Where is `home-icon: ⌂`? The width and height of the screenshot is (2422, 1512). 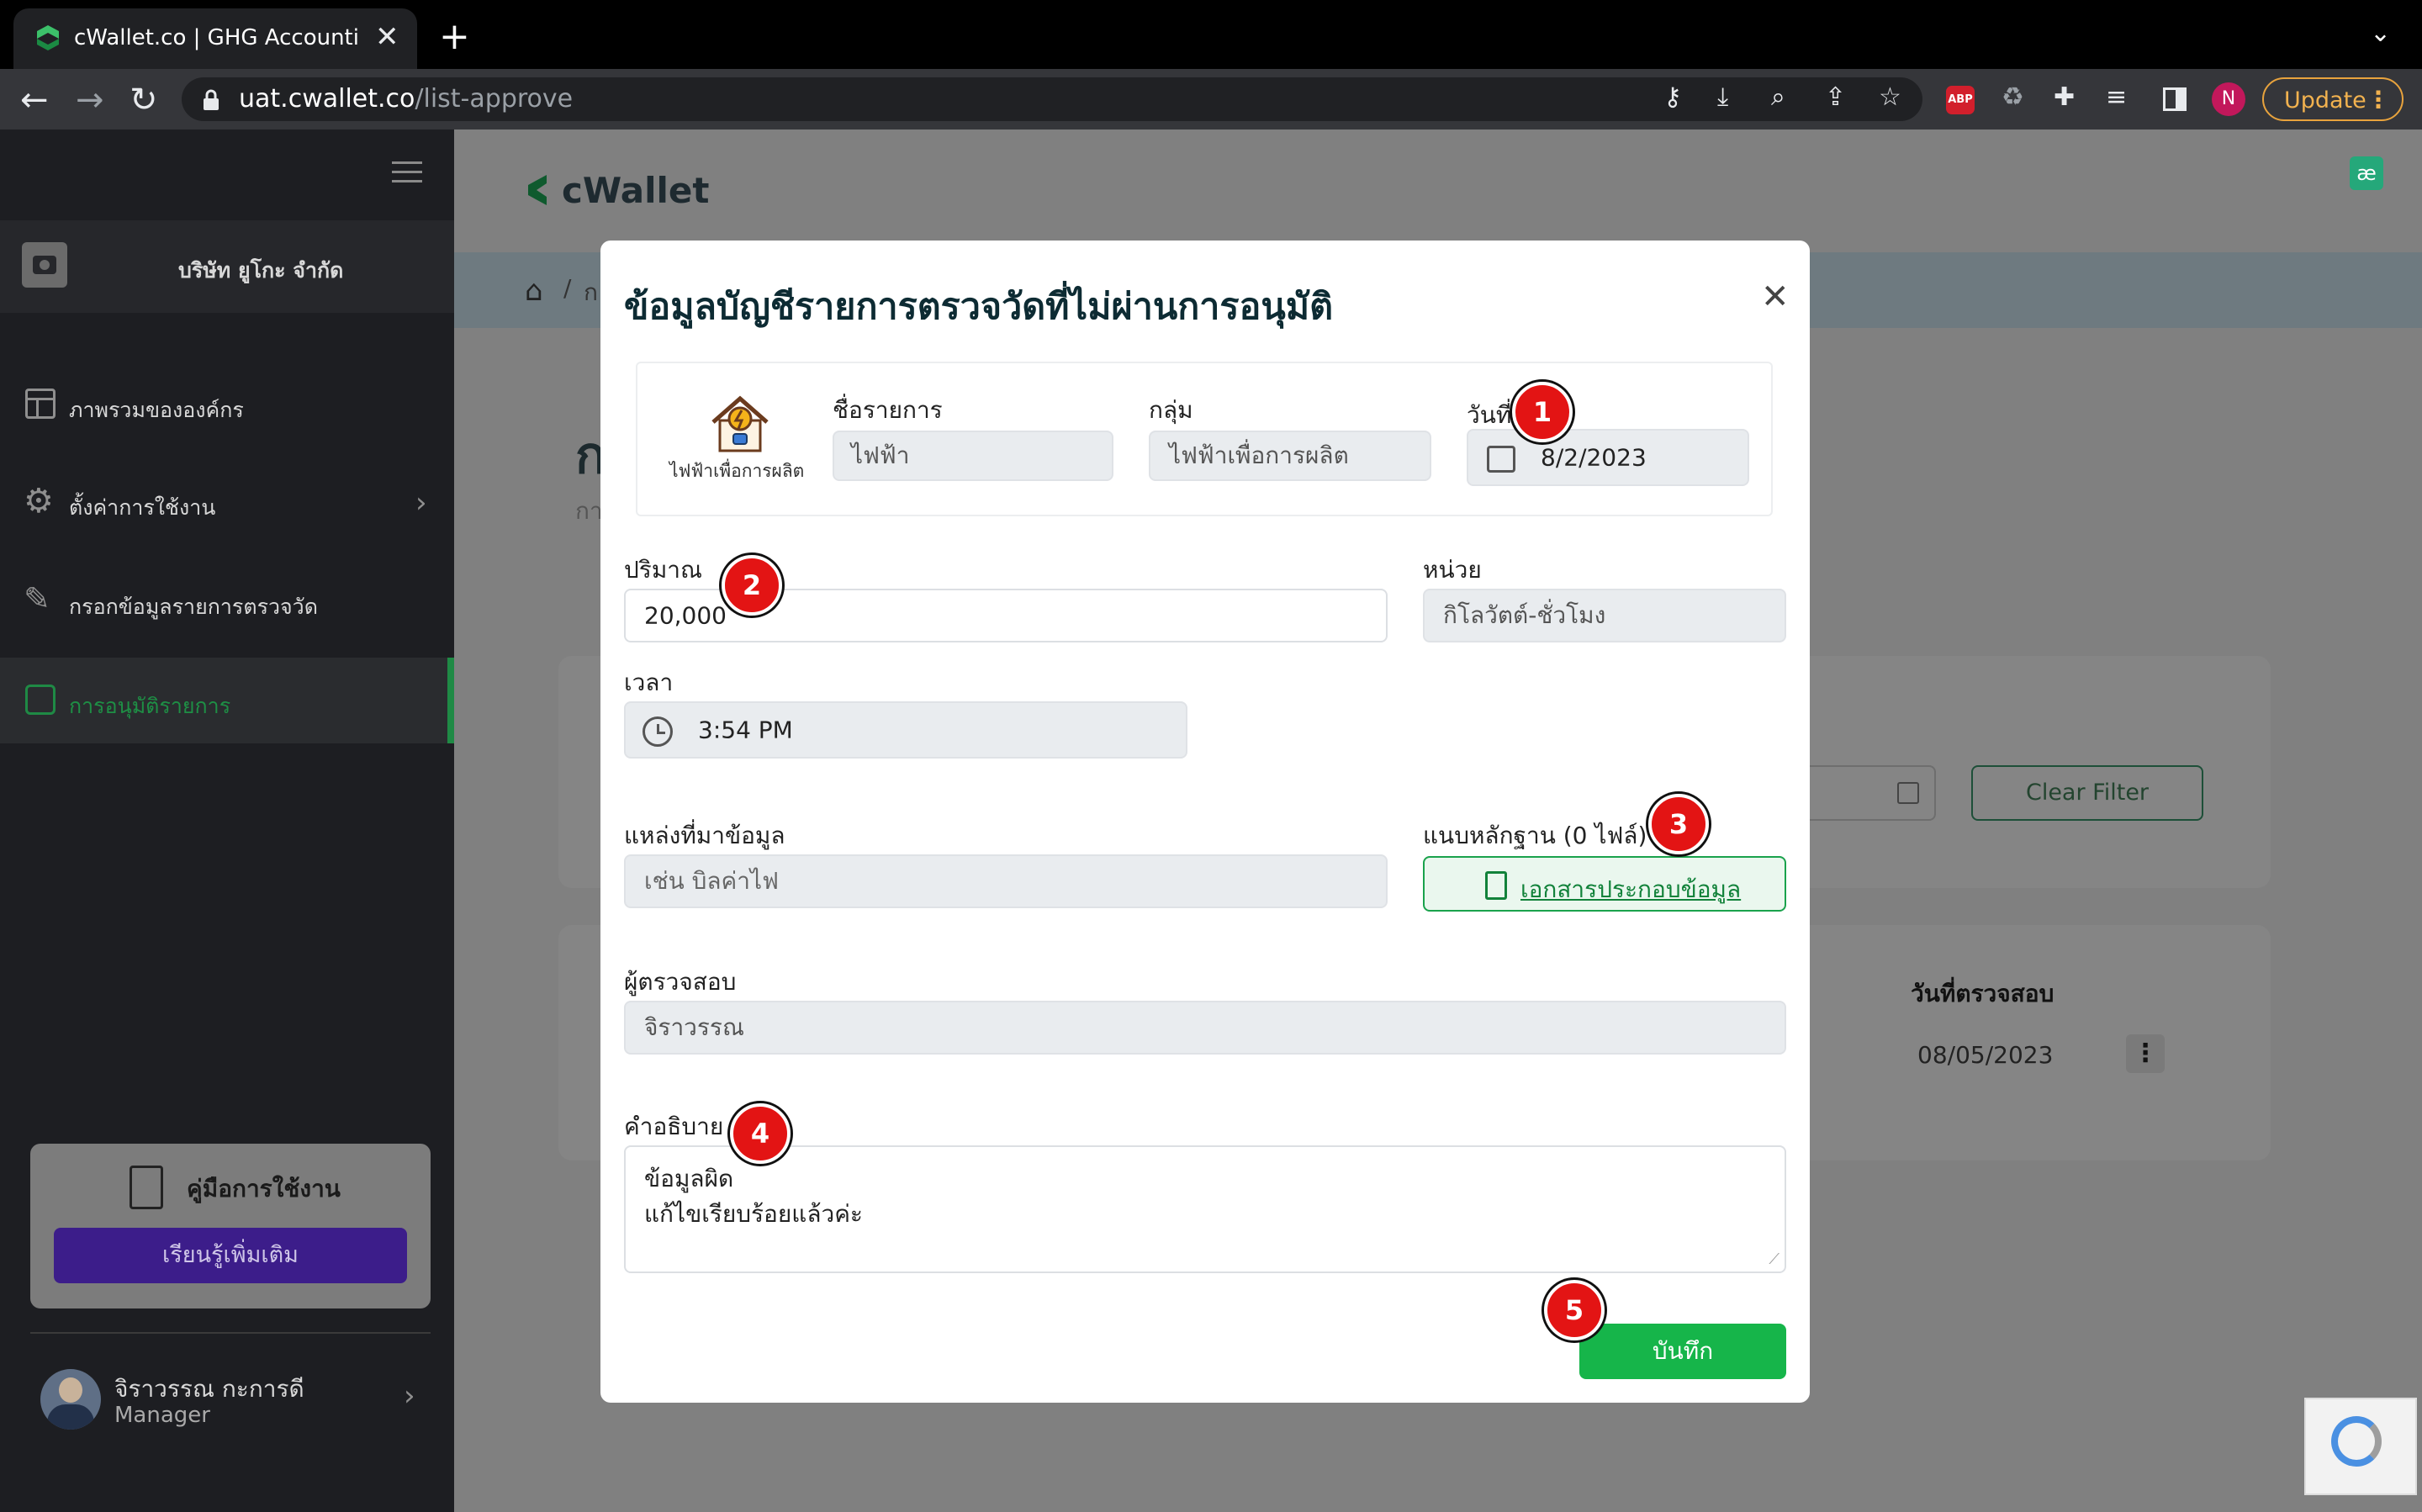
home-icon: ⌂ is located at coordinates (534, 291).